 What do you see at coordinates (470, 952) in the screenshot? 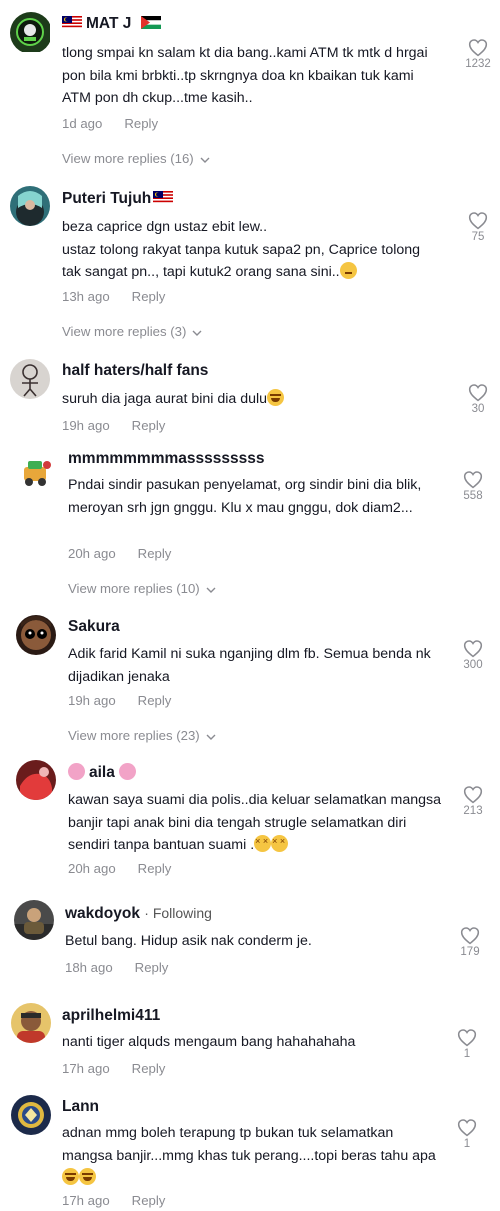
I see `like-count: 179` at bounding box center [470, 952].